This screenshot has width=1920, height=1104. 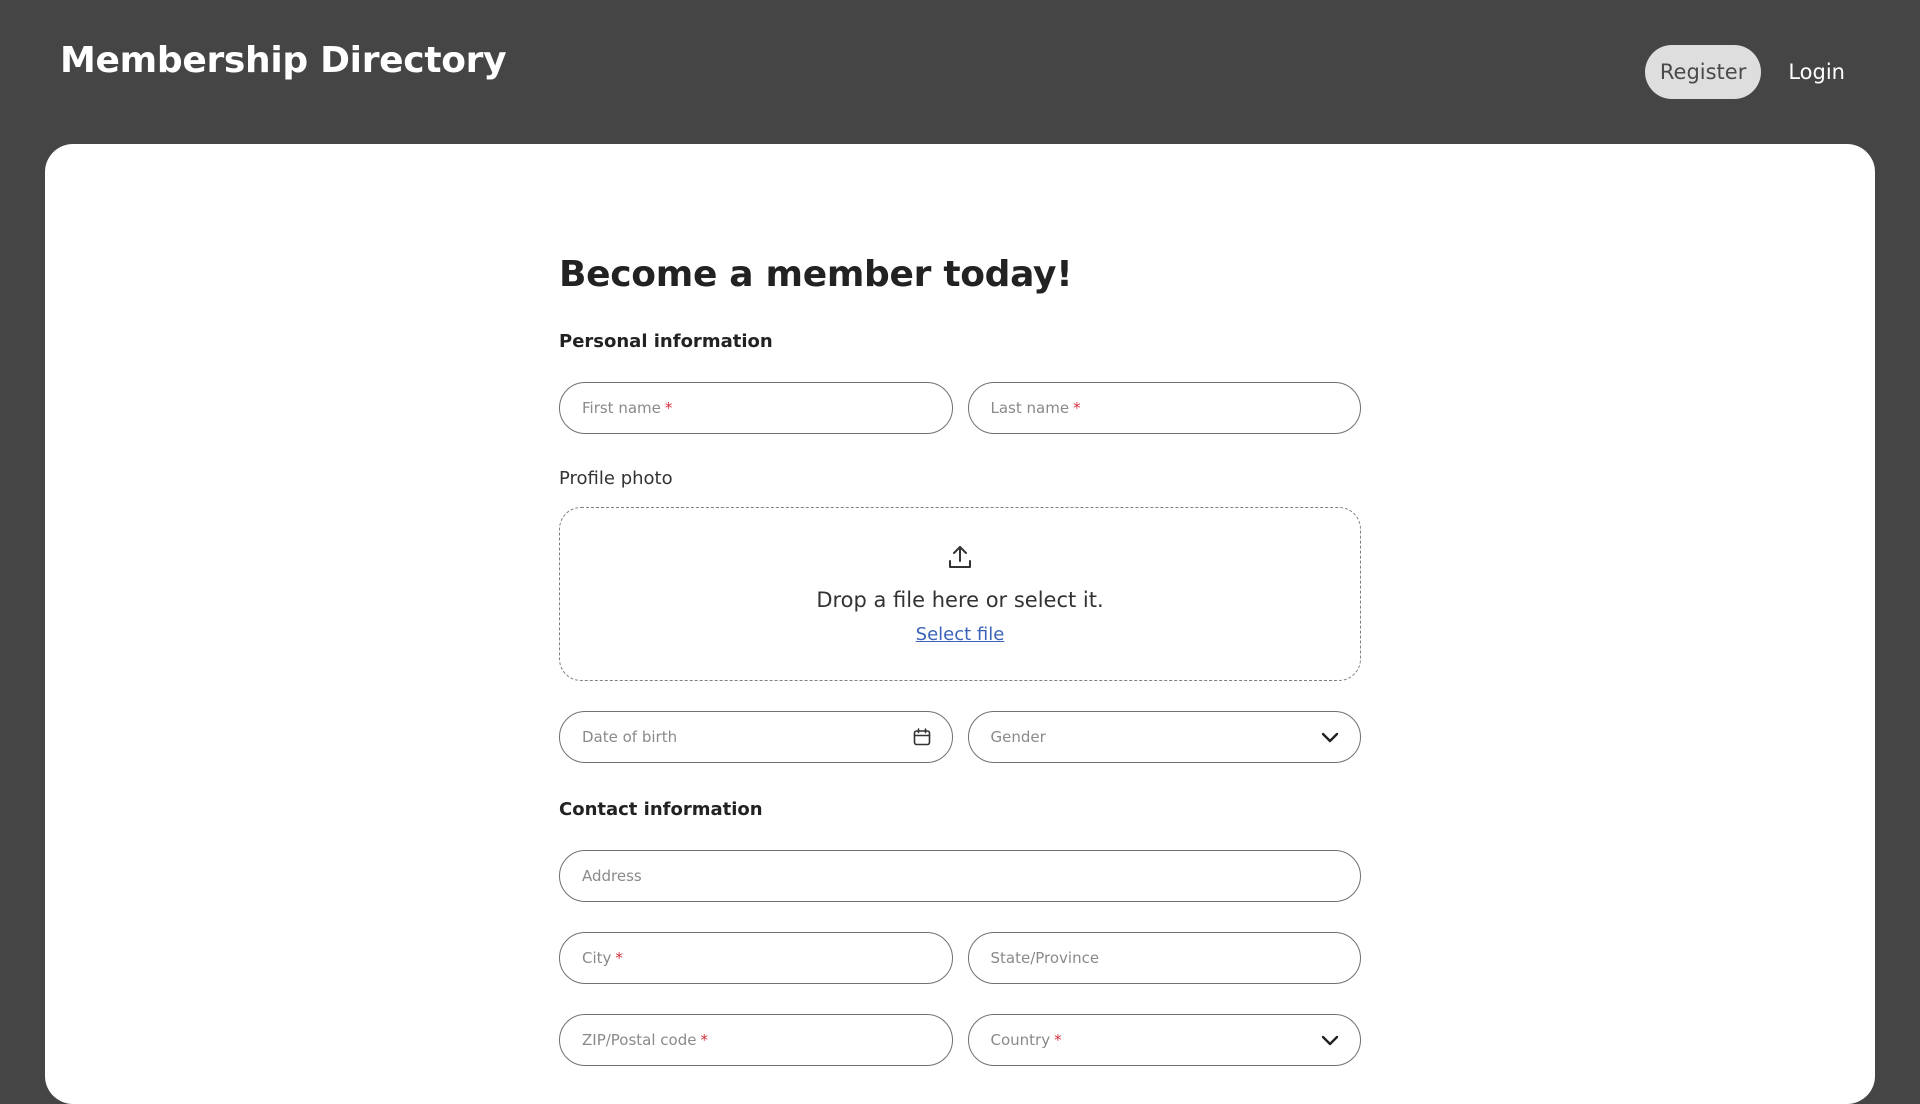 I want to click on first-name-placeholder: First name, so click(x=621, y=408).